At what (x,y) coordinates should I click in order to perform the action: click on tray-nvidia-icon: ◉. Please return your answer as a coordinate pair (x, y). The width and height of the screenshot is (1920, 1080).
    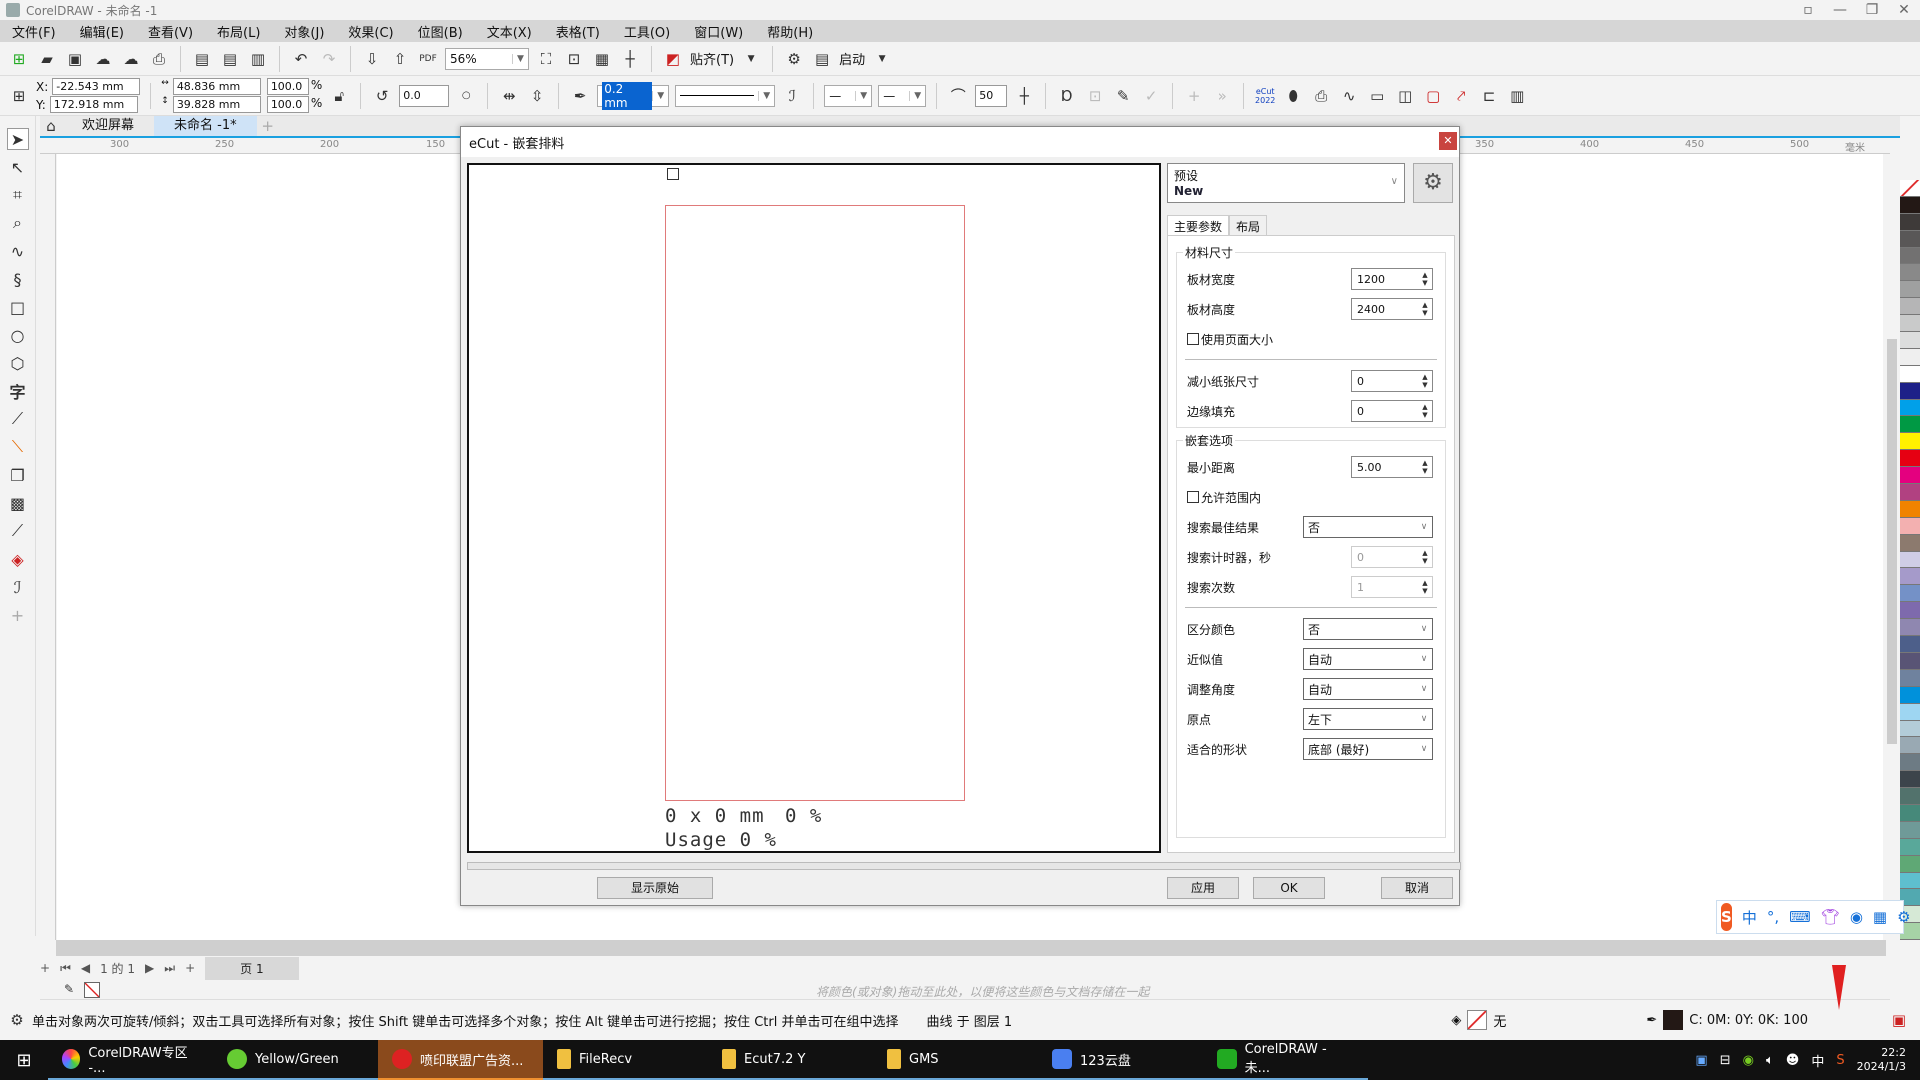
    Looking at the image, I should click on (1748, 1060).